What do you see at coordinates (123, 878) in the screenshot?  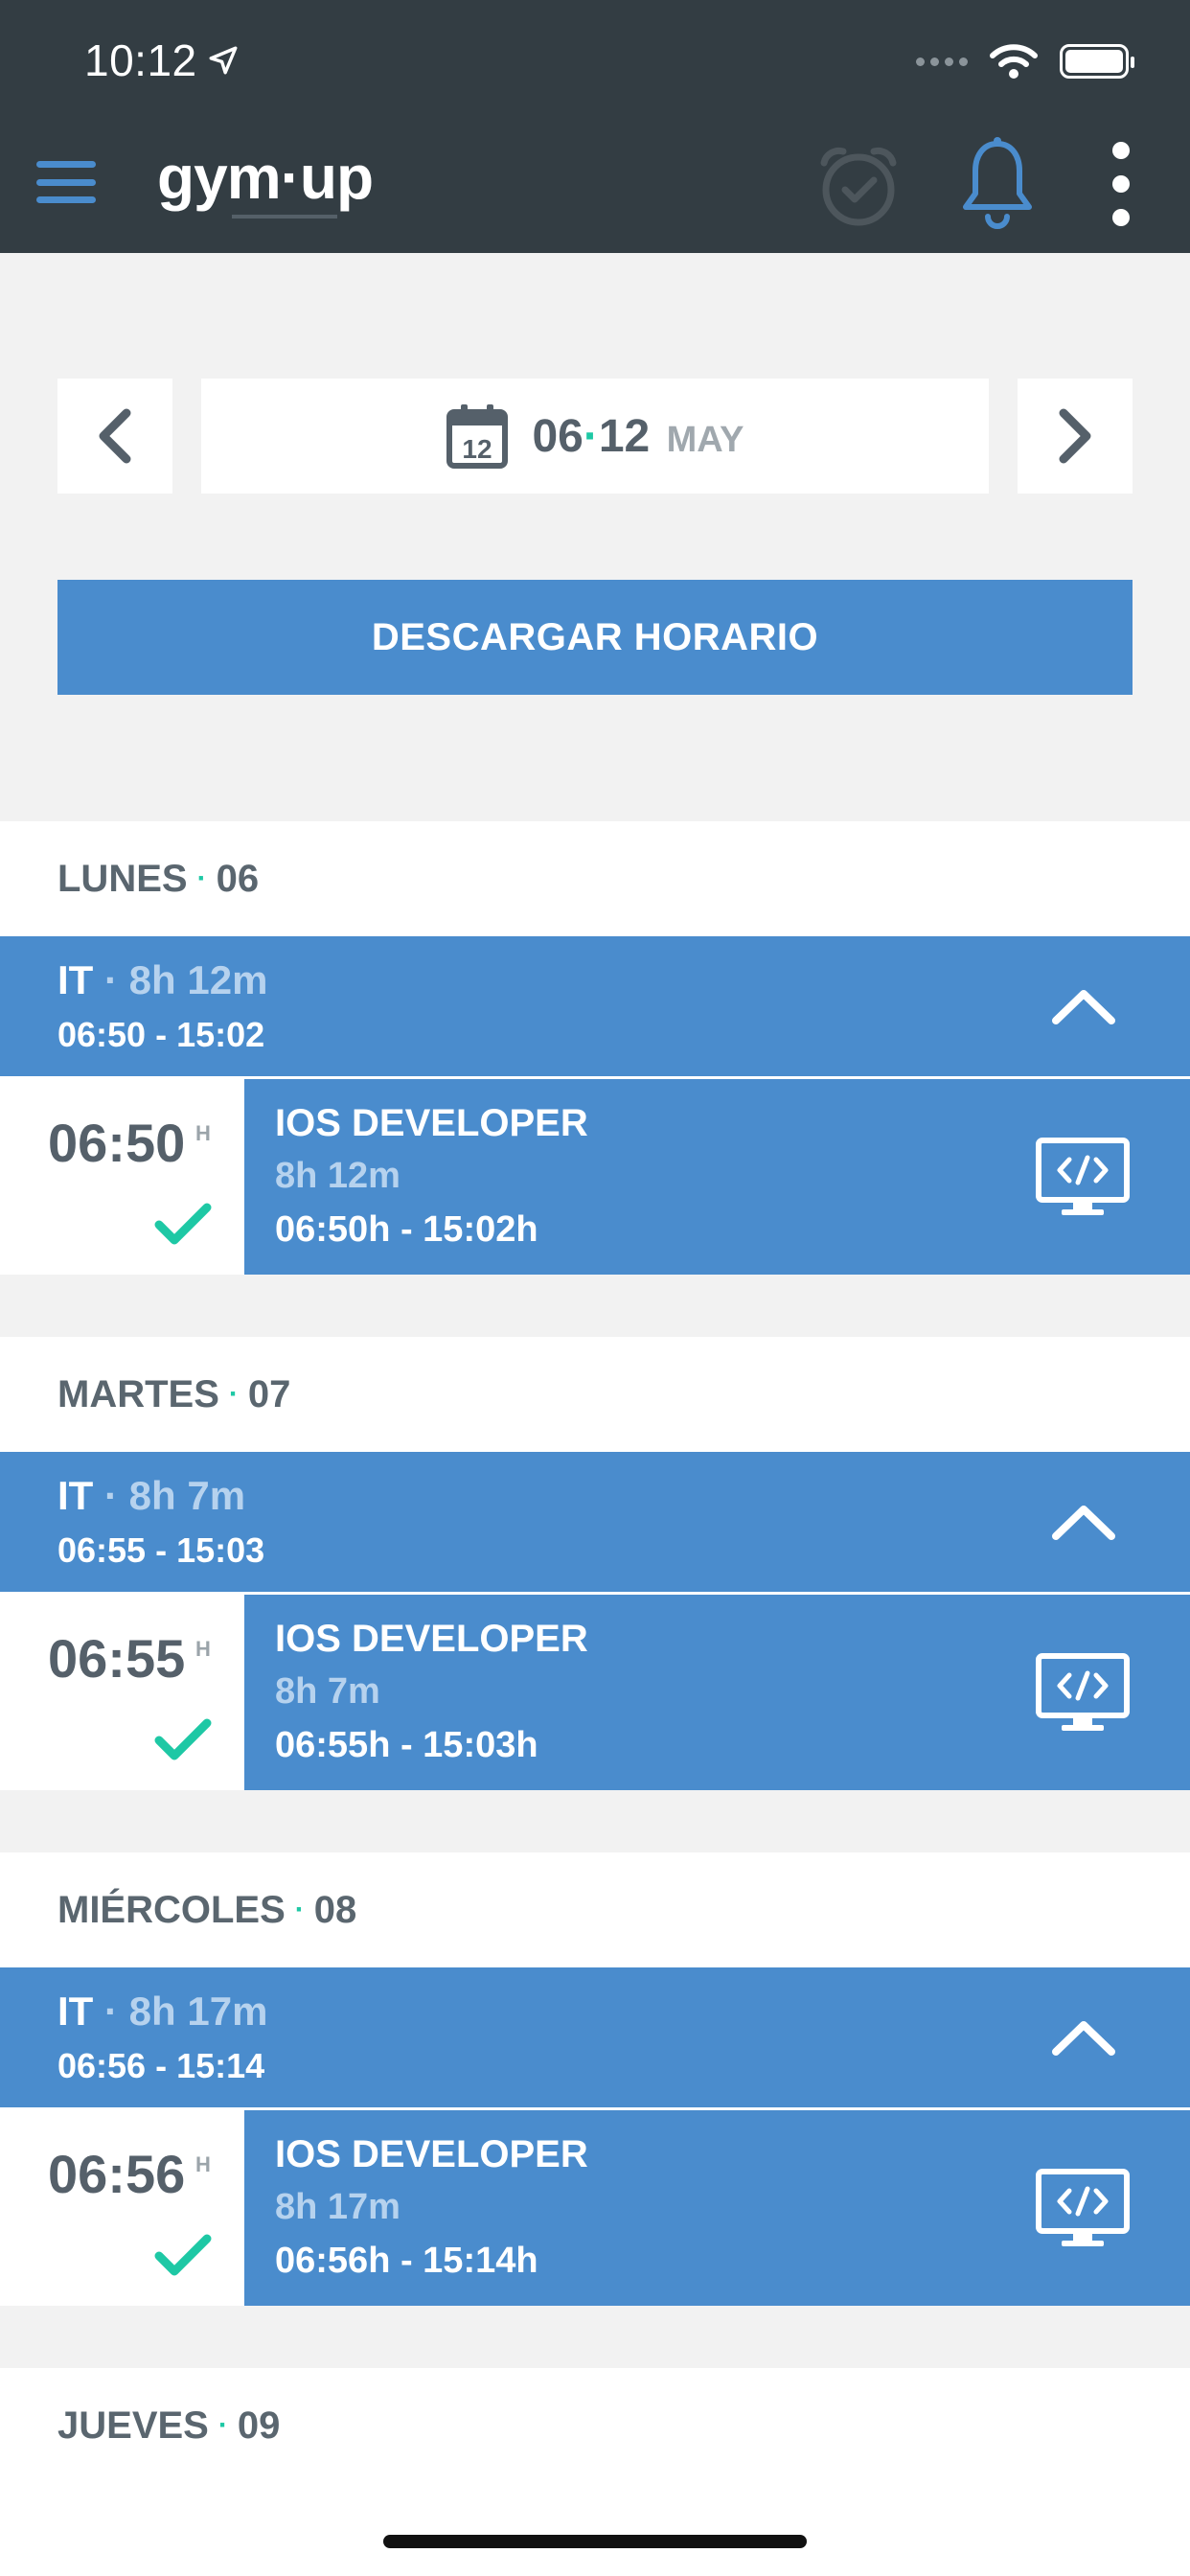 I see `day-name: LUNES` at bounding box center [123, 878].